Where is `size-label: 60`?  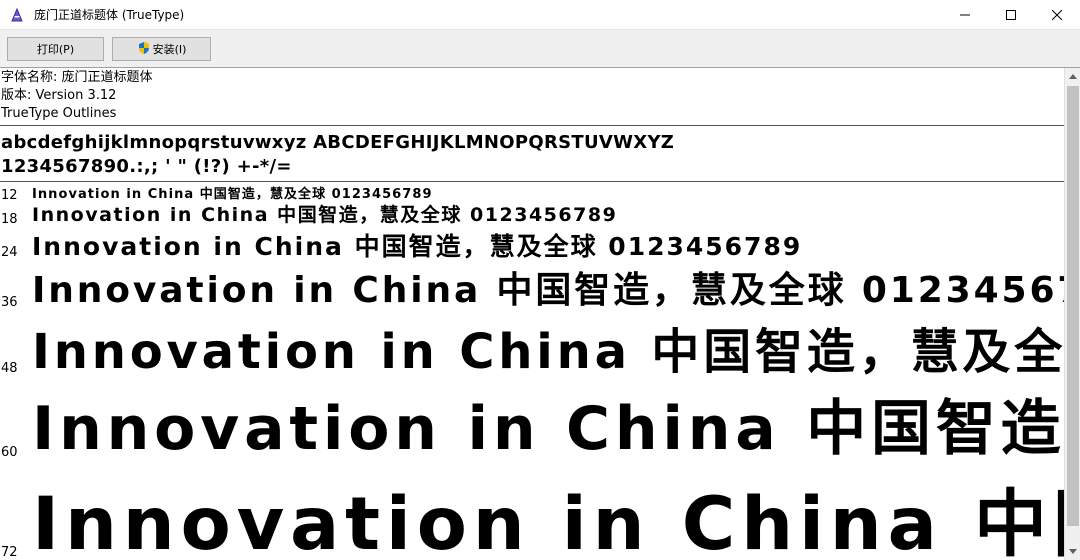
size-label: 60 is located at coordinates (9, 452).